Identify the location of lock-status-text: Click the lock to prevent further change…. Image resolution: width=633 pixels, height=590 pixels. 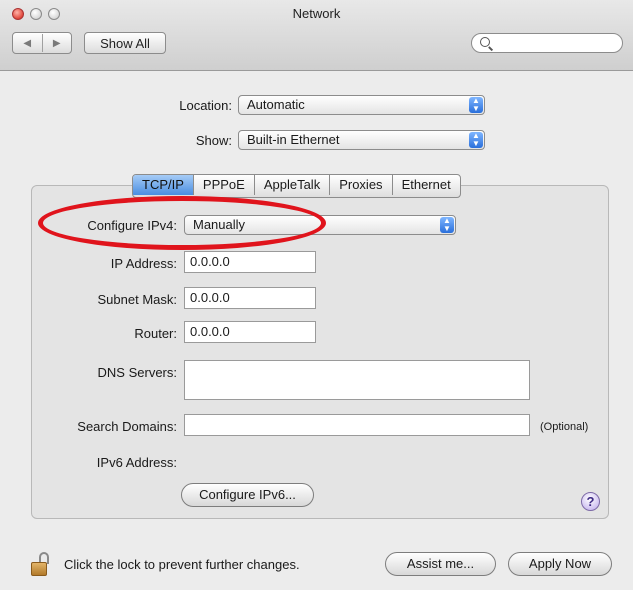
(182, 564).